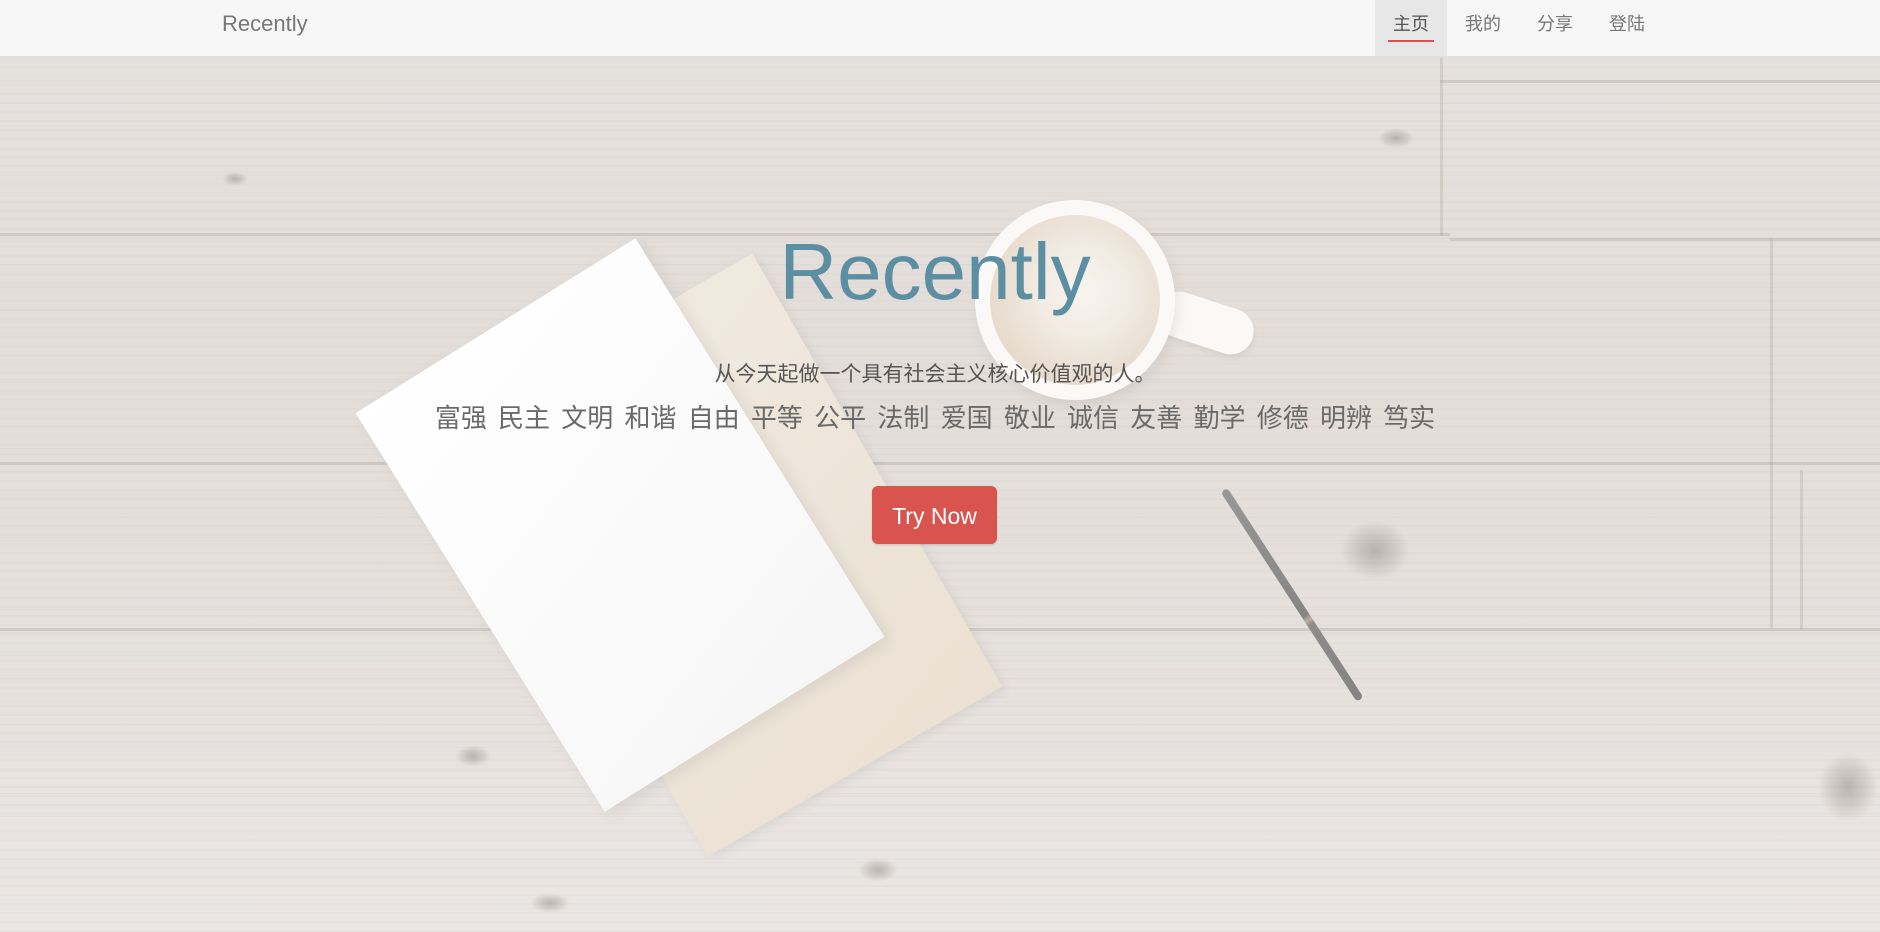 The image size is (1880, 932). Describe the element at coordinates (1411, 41) in the screenshot. I see `active-indicator` at that location.